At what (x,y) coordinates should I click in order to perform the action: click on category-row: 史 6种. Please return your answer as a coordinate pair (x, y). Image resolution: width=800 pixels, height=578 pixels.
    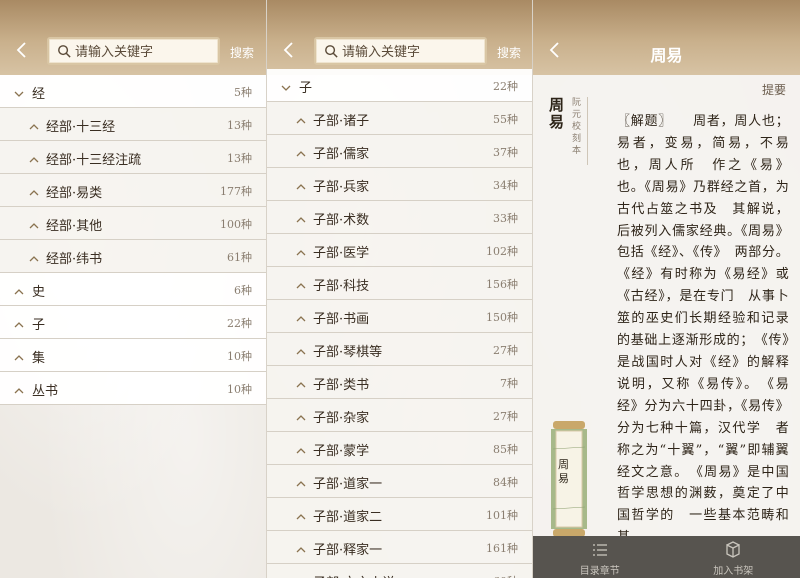
    Looking at the image, I should click on (133, 289).